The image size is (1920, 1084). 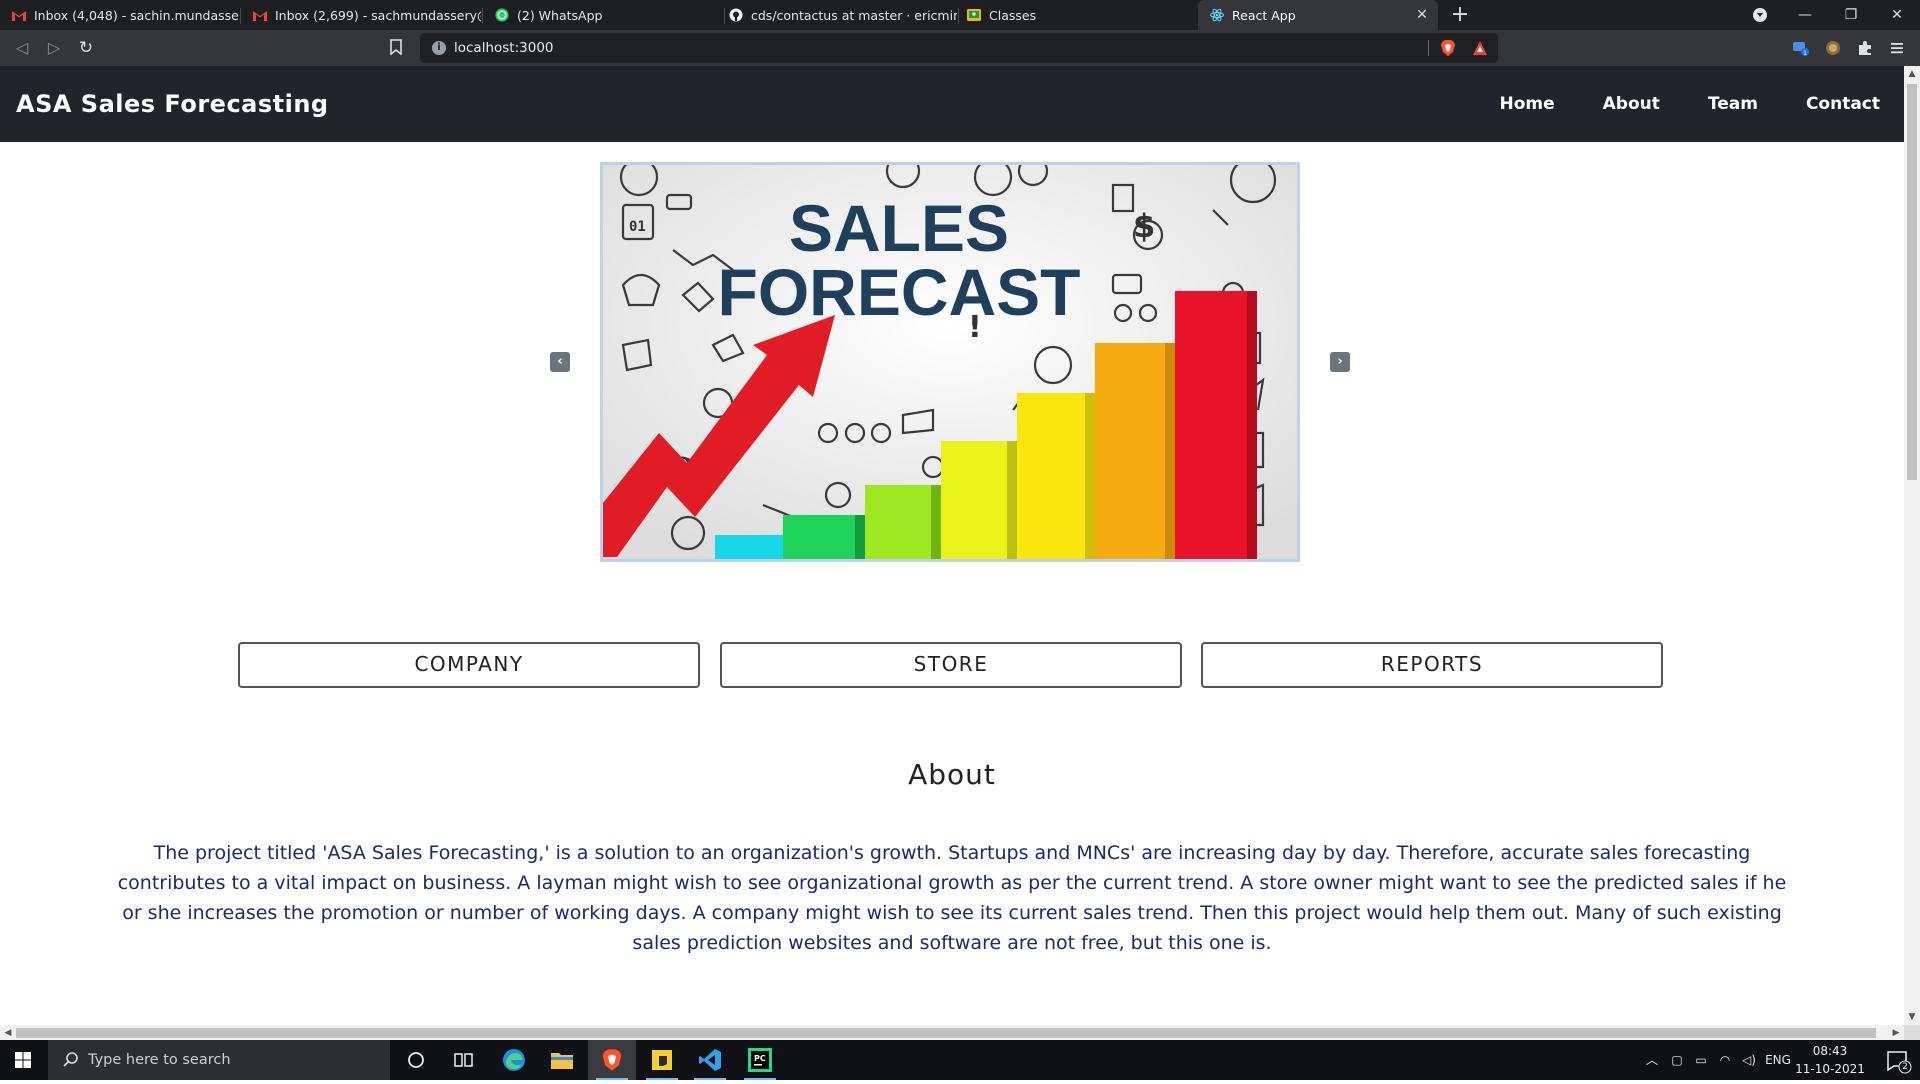 I want to click on url-text: localhost:3000, so click(x=504, y=48).